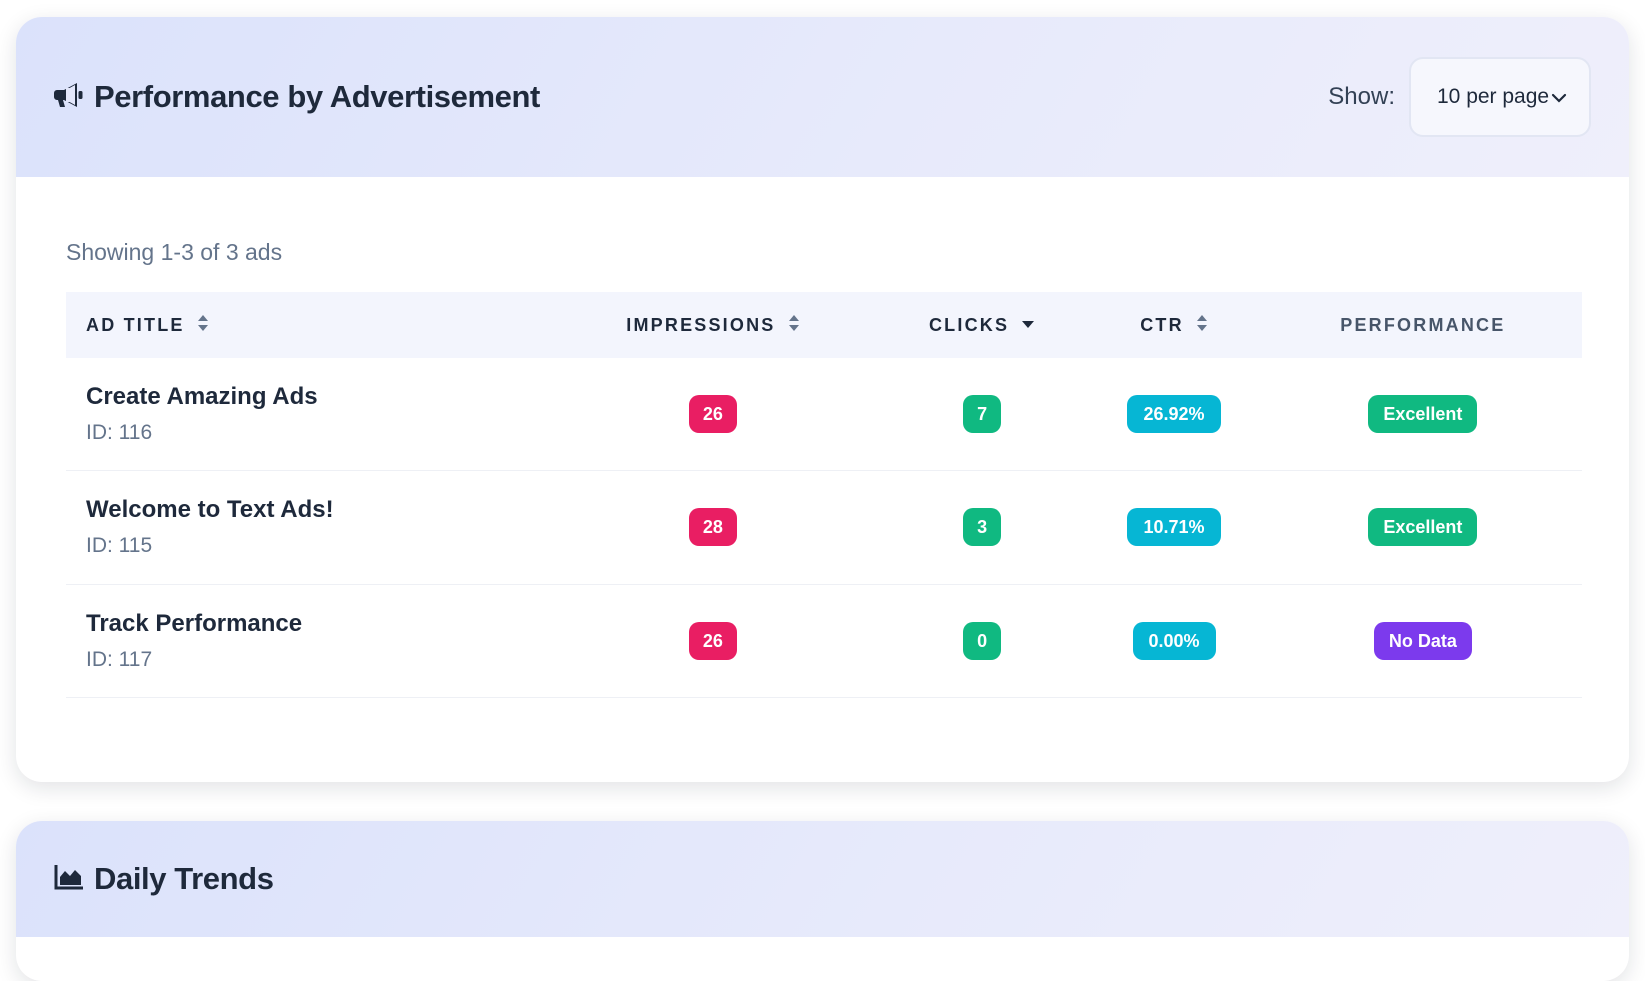  I want to click on column-header-performance: PERFORMANCE, so click(1423, 324).